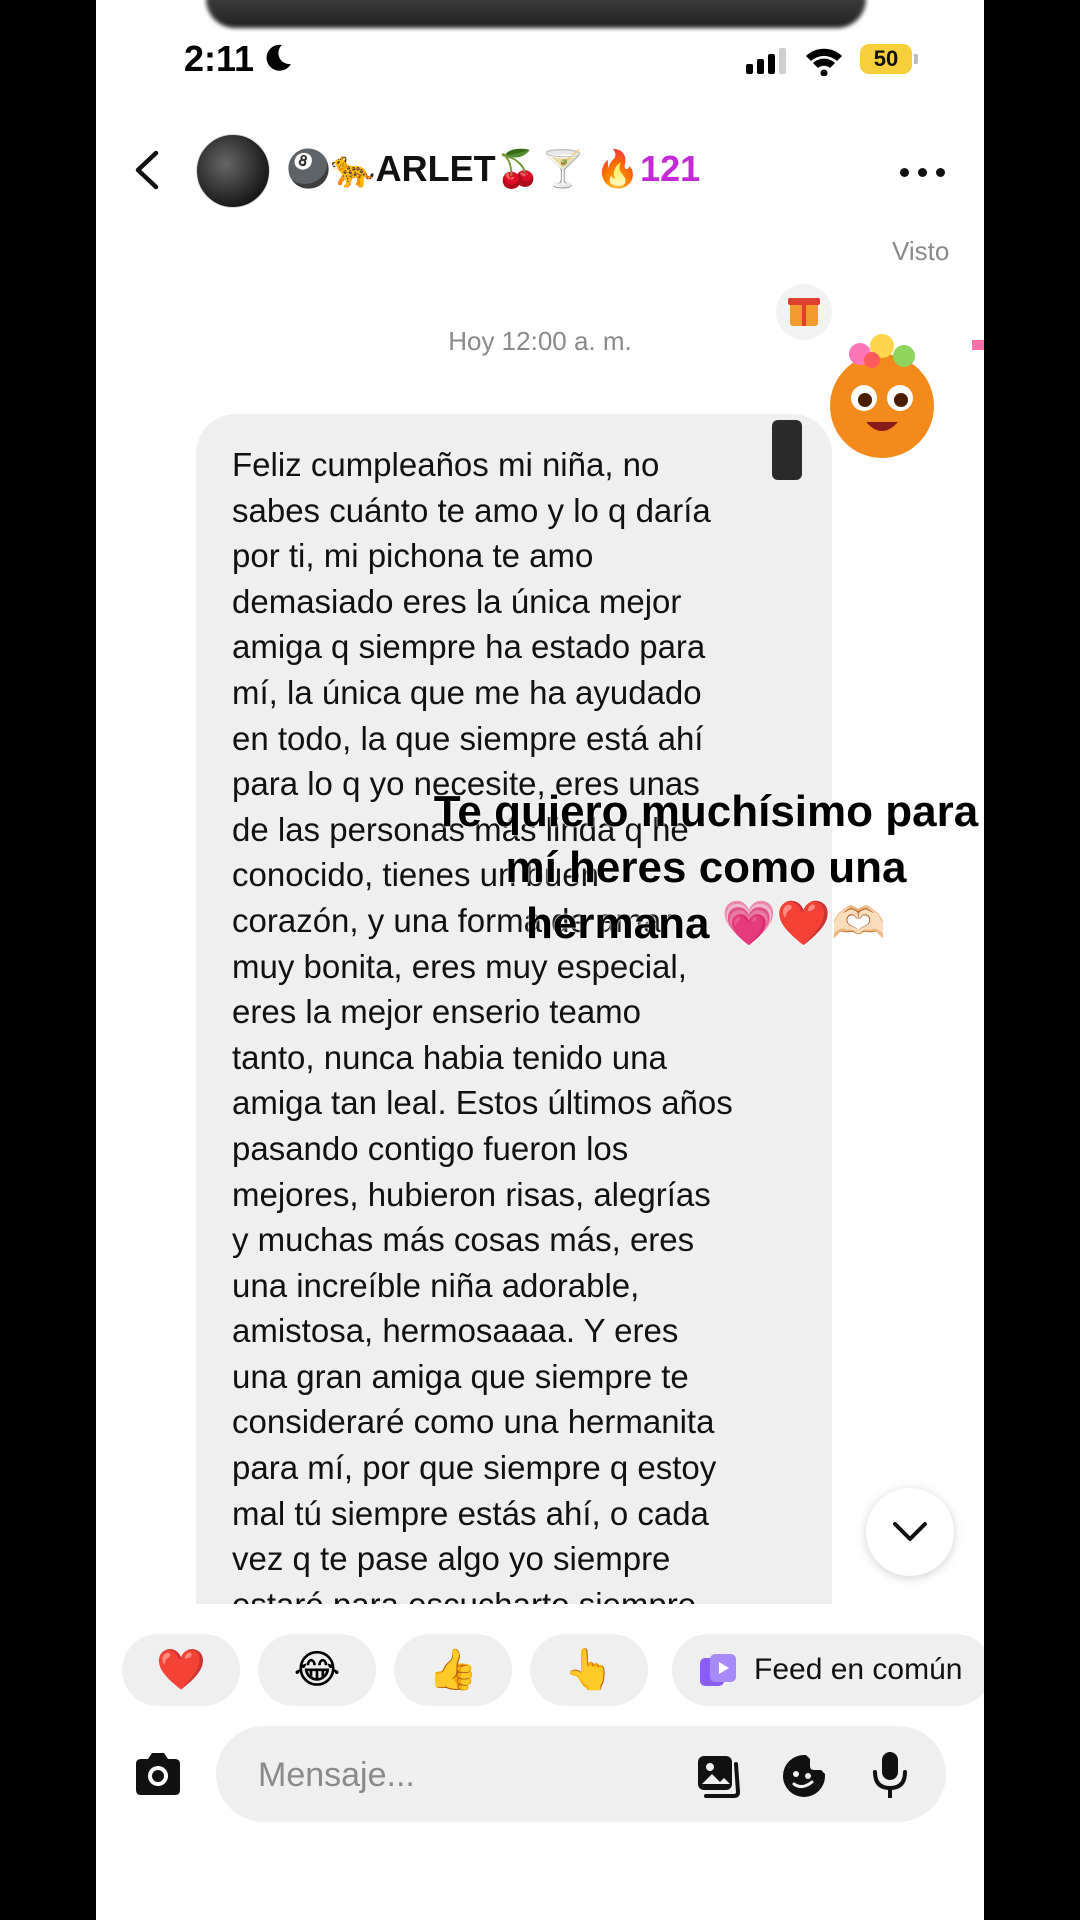 This screenshot has width=1080, height=1920. I want to click on wifi-icon, so click(824, 62).